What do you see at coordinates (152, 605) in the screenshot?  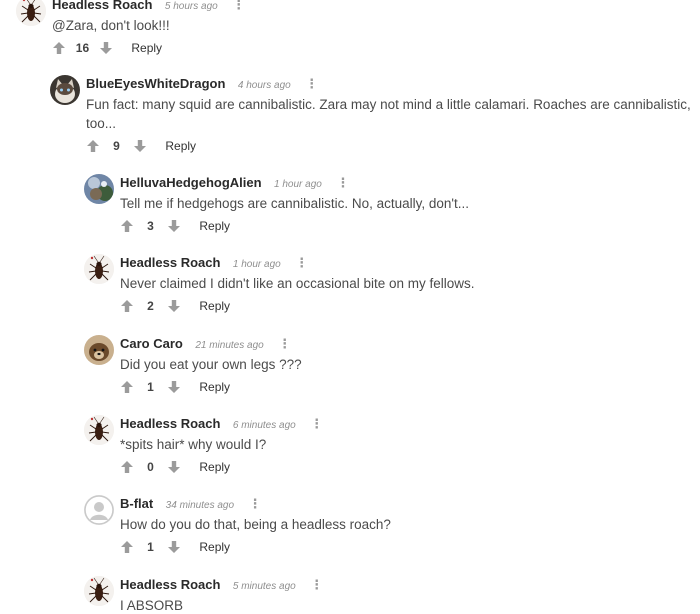 I see `comment-text: I ABSORB` at bounding box center [152, 605].